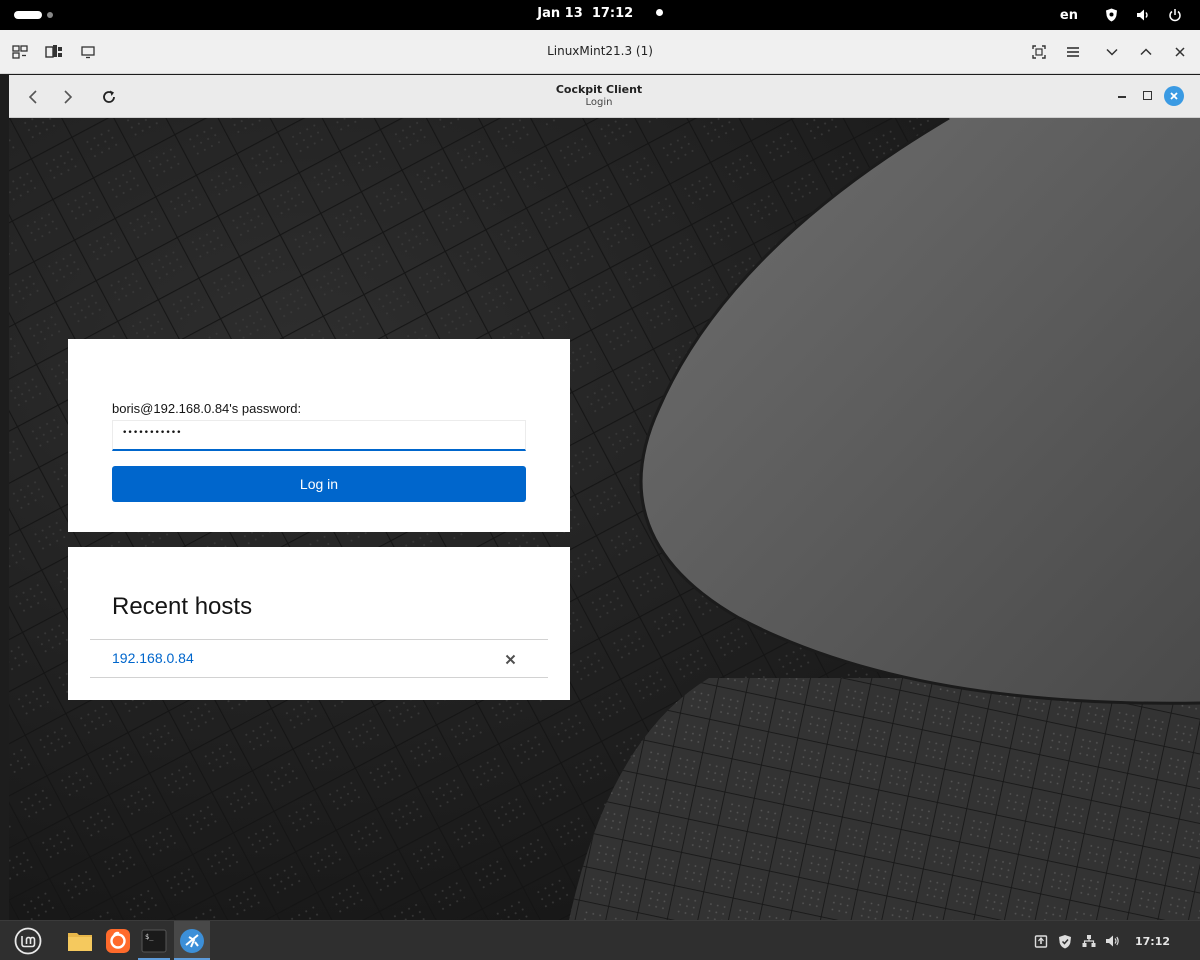  What do you see at coordinates (599, 89) in the screenshot?
I see `window-title: Cockpit Client` at bounding box center [599, 89].